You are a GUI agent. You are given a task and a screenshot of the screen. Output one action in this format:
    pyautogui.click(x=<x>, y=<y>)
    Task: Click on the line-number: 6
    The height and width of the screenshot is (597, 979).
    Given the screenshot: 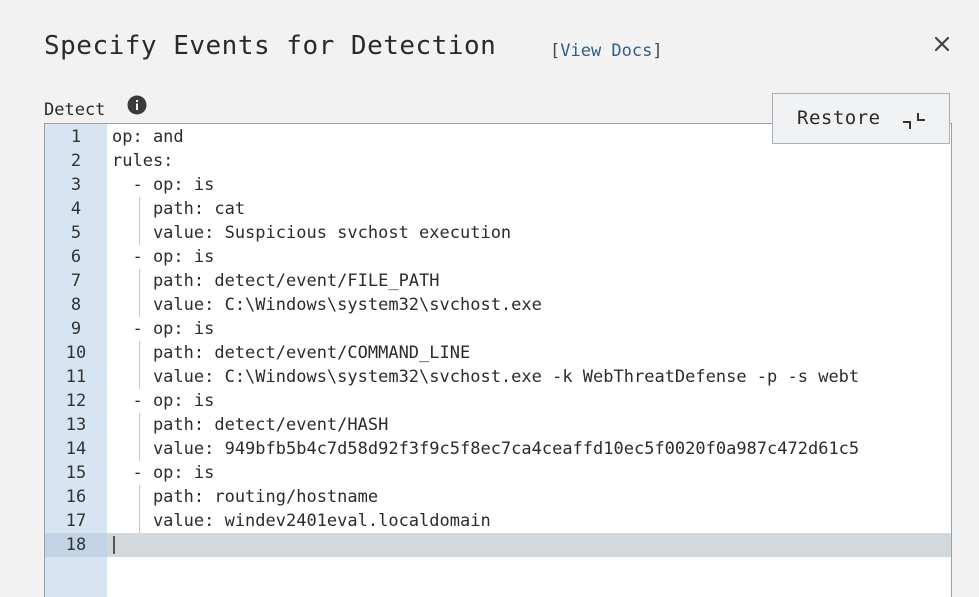 What is the action you would take?
    pyautogui.click(x=76, y=257)
    